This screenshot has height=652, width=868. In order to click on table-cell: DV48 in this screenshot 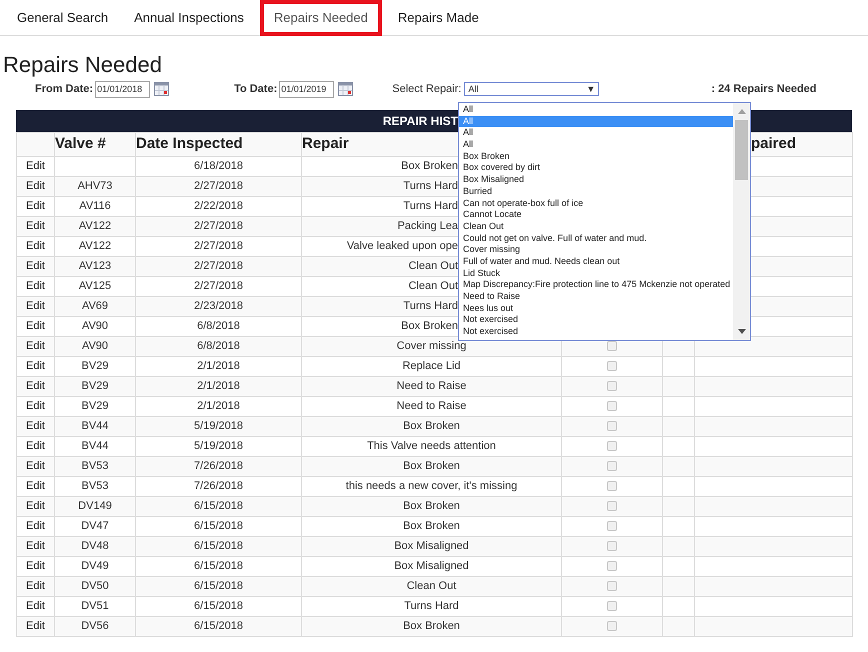, I will do `click(95, 546)`.